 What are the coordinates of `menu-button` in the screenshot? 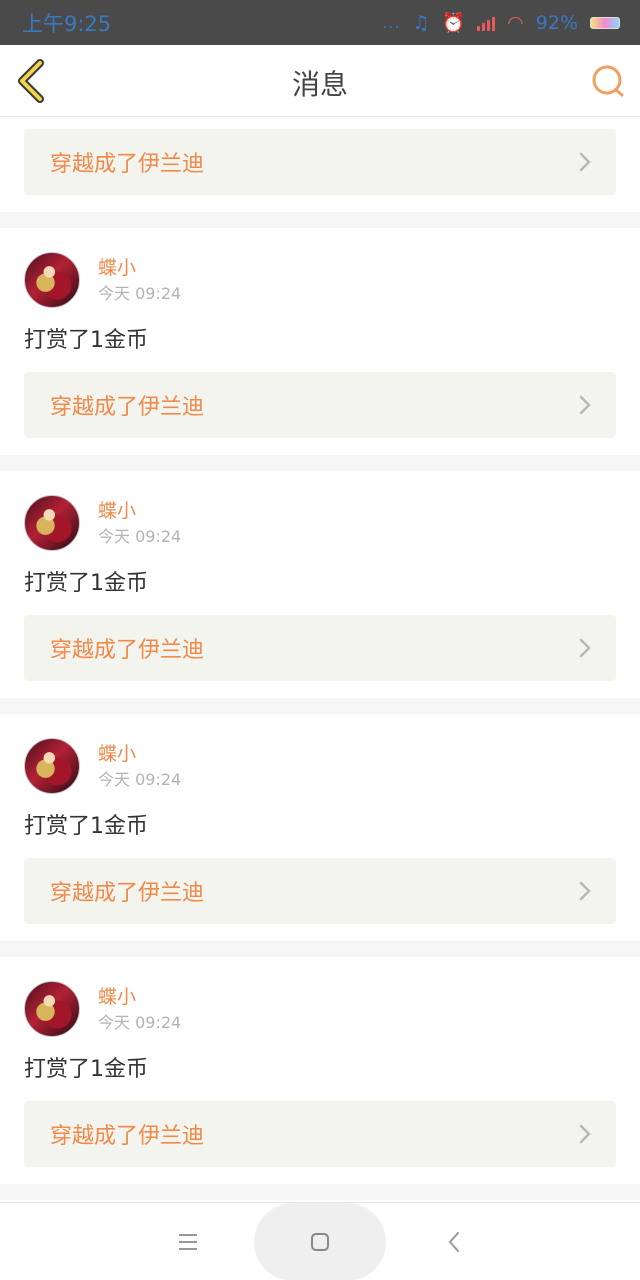 It's located at (188, 1241).